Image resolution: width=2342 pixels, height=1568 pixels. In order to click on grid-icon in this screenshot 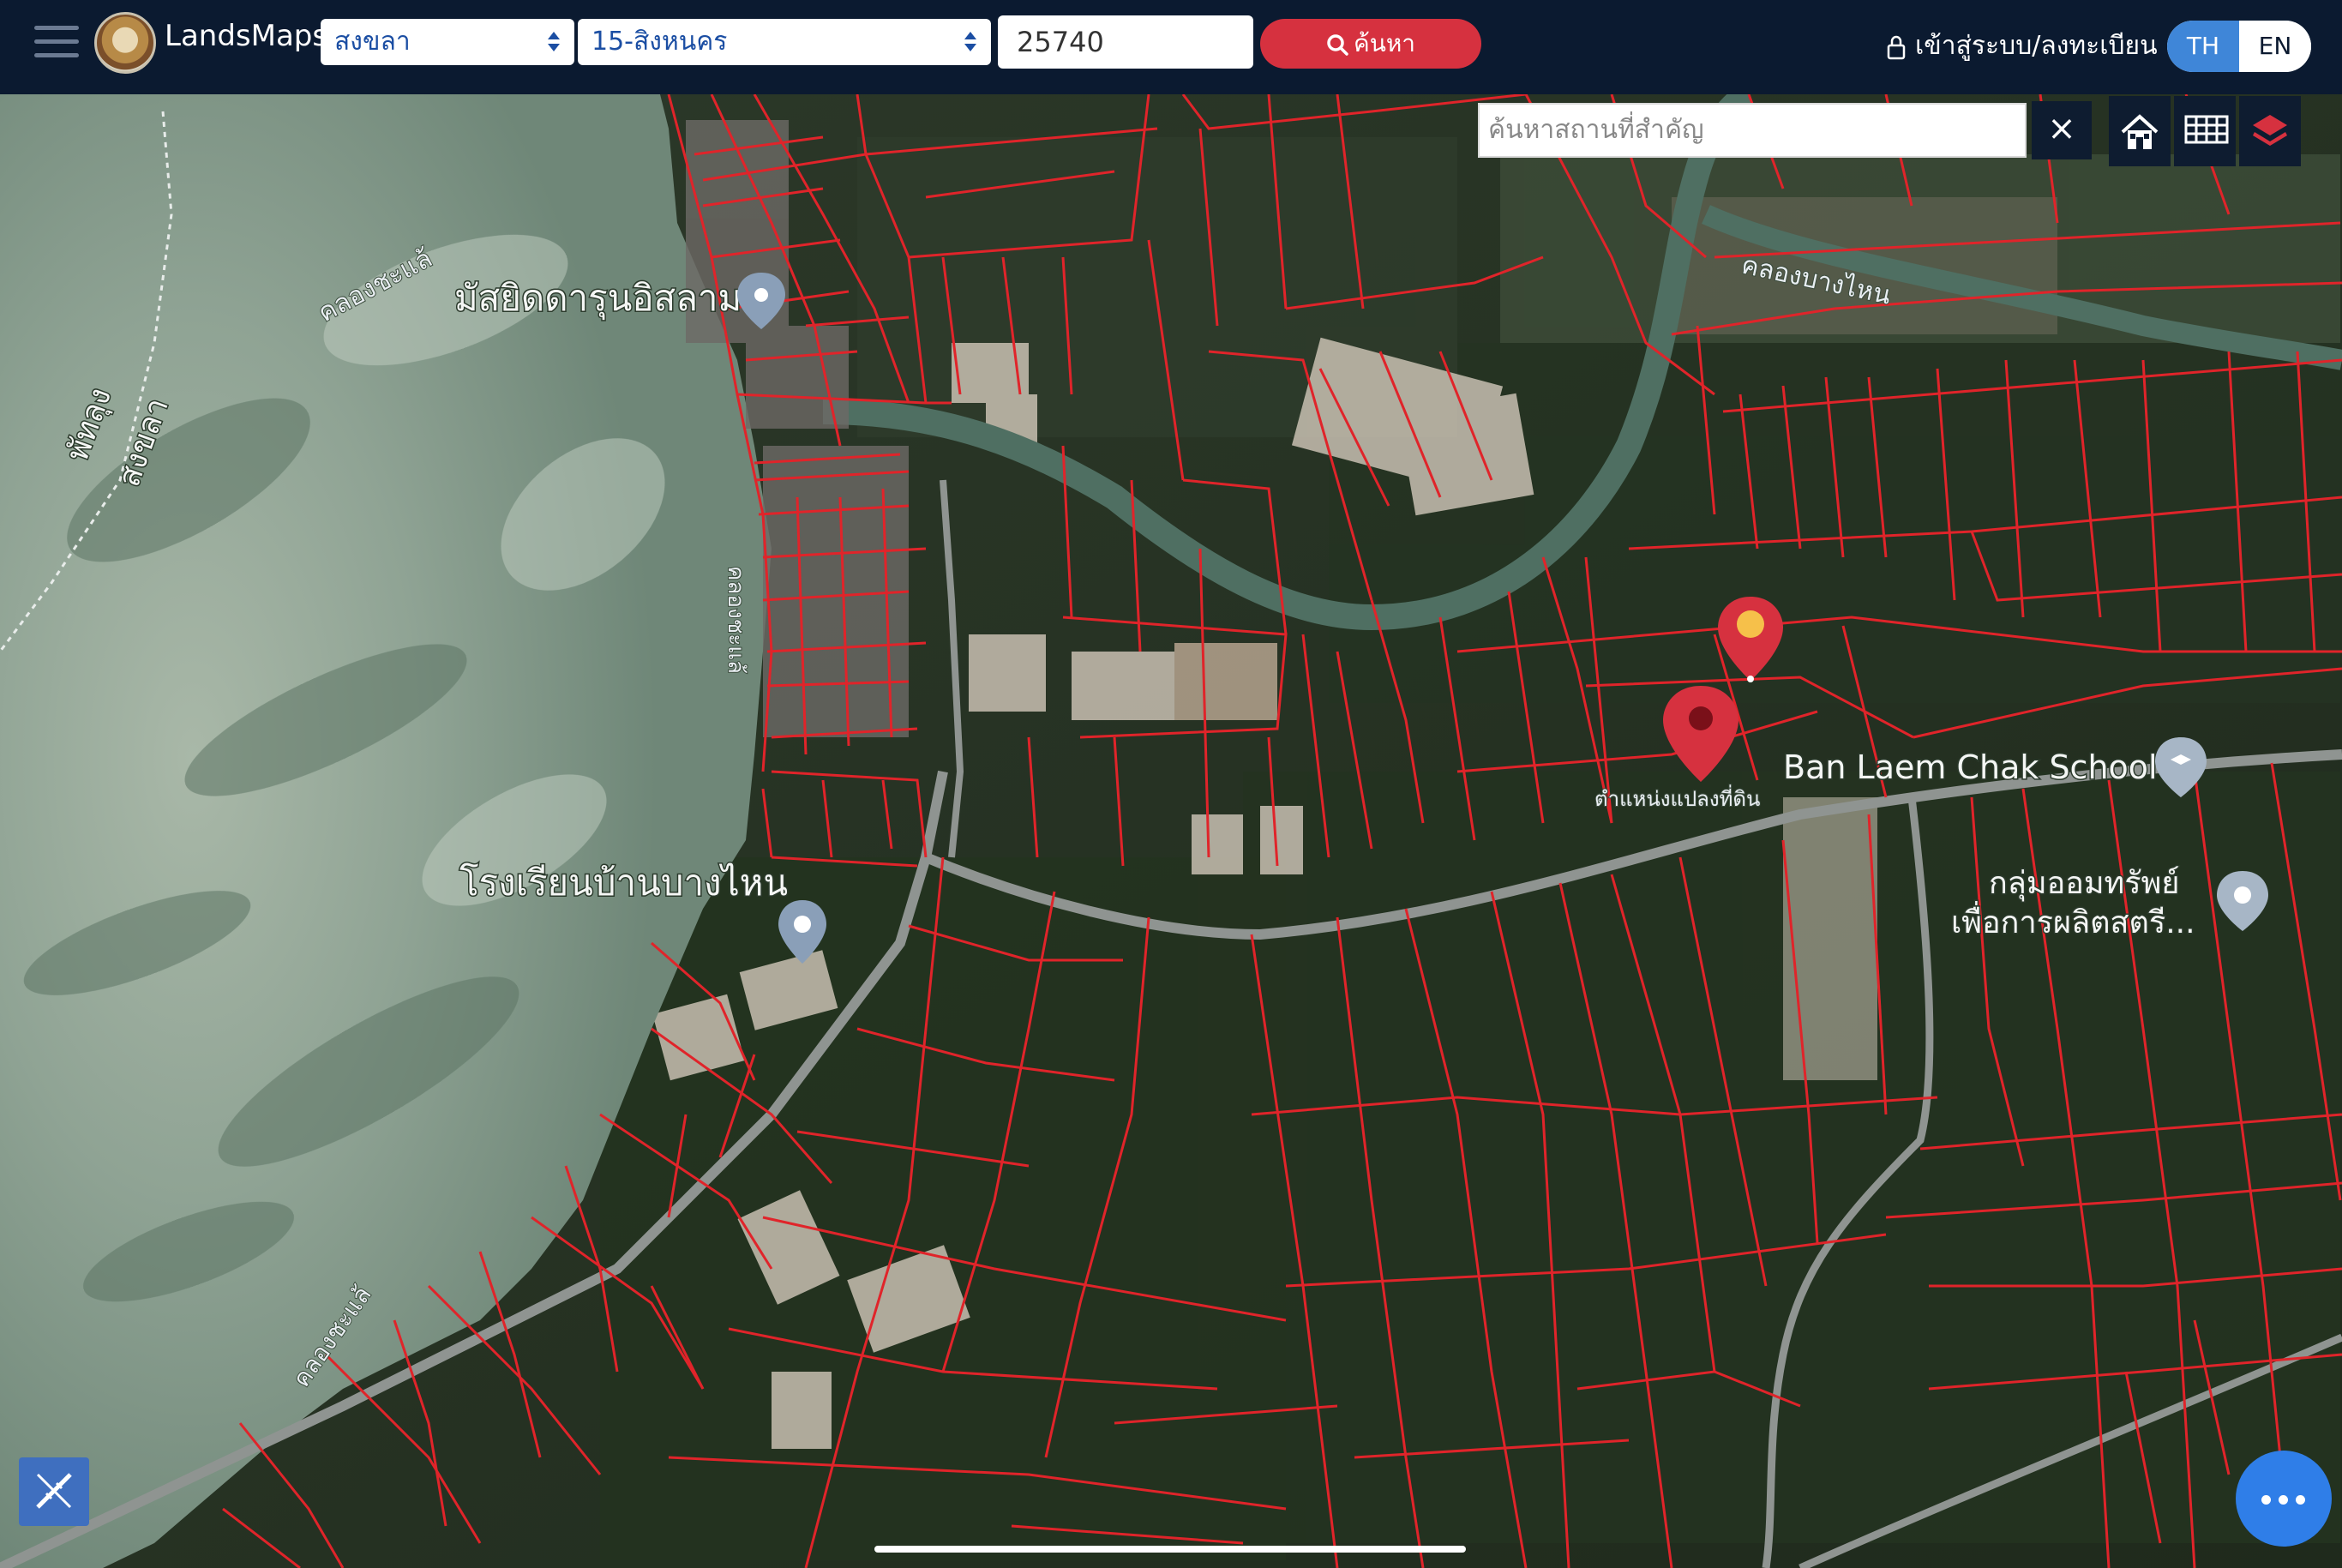, I will do `click(2206, 129)`.